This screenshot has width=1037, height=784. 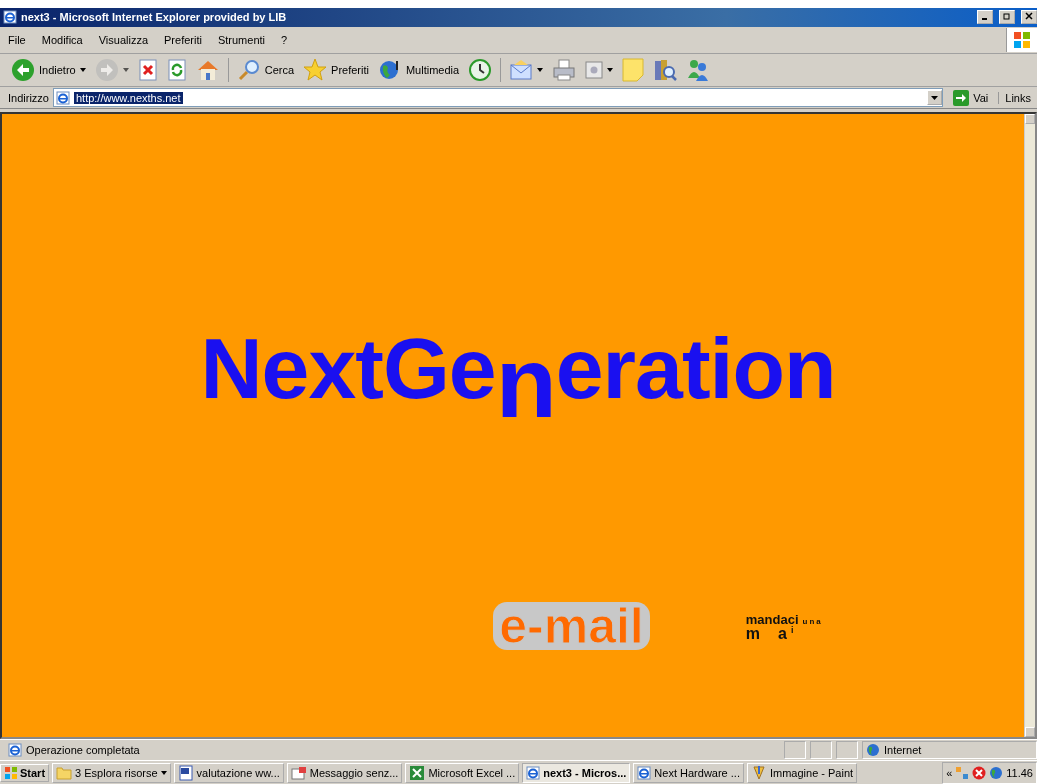 What do you see at coordinates (123, 39) in the screenshot?
I see `menu-item: Visualizza` at bounding box center [123, 39].